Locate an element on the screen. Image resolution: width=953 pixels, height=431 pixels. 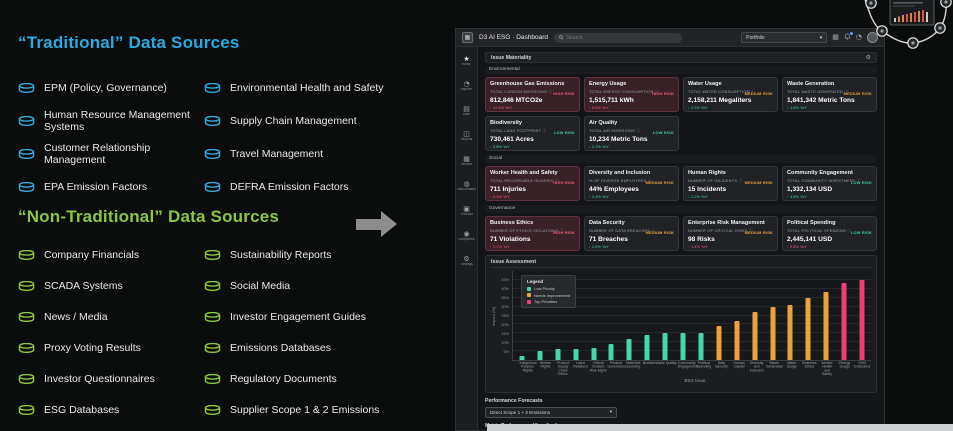
flow-arrow-icon is located at coordinates (376, 224).